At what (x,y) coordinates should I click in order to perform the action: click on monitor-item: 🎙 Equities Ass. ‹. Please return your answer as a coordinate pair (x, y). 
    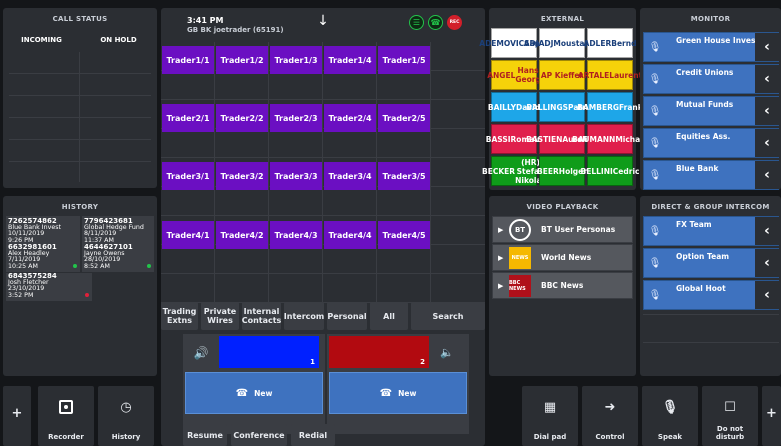
    Looking at the image, I should click on (711, 143).